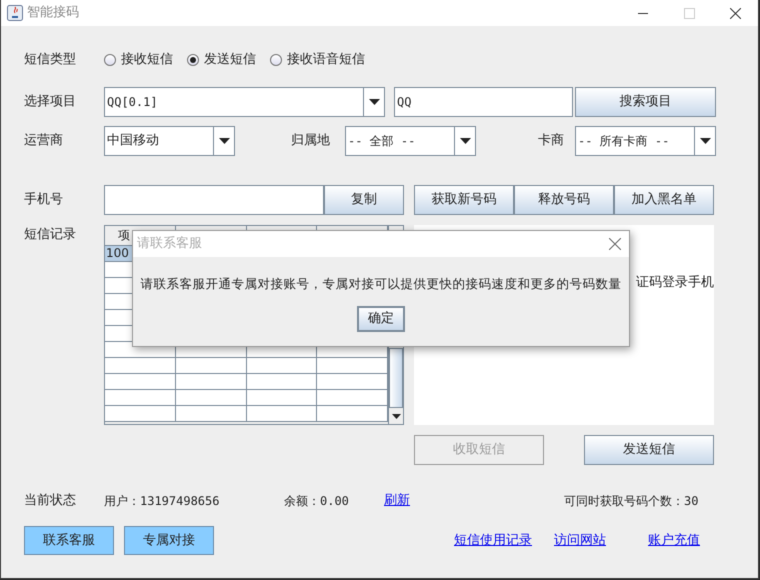 The width and height of the screenshot is (760, 580). I want to click on message-text: 证码登录手机, so click(675, 283).